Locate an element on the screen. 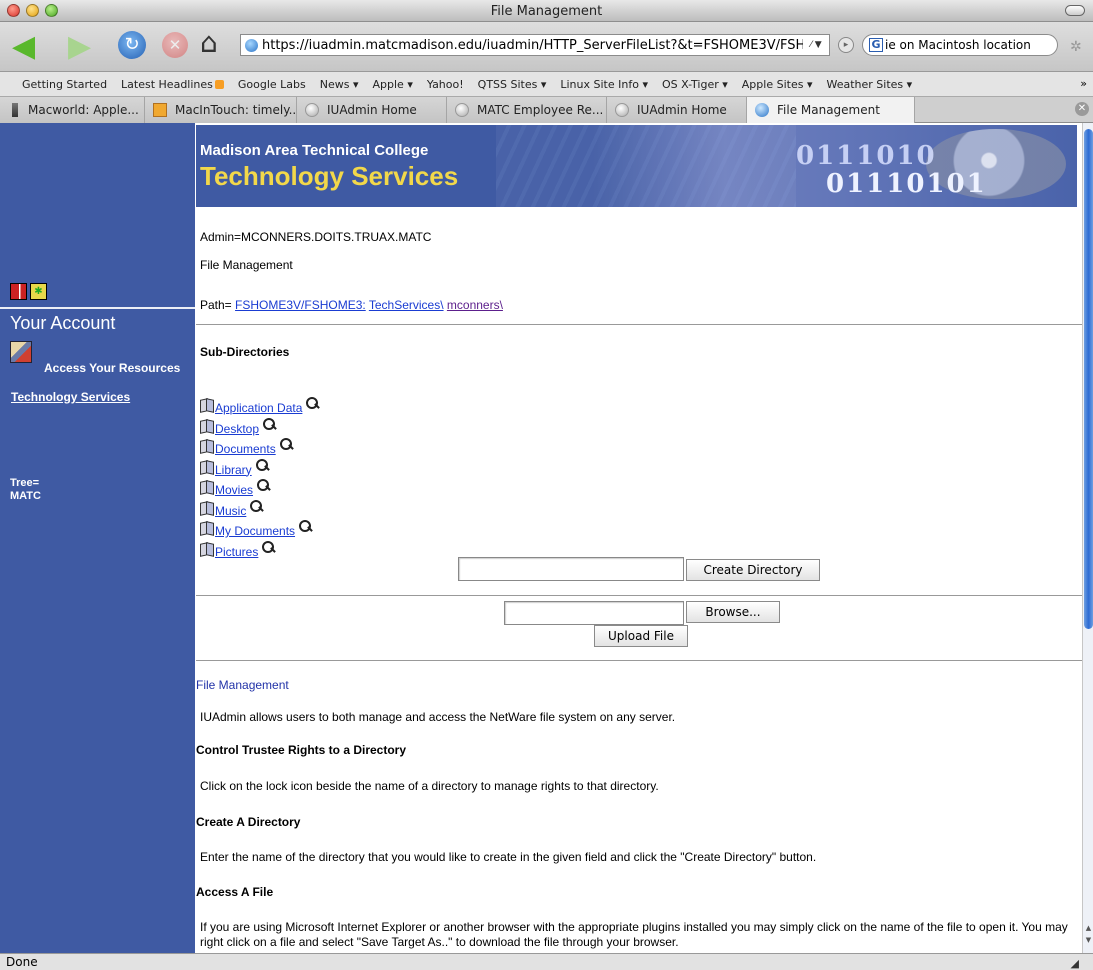  directory-link: Movies is located at coordinates (234, 490).